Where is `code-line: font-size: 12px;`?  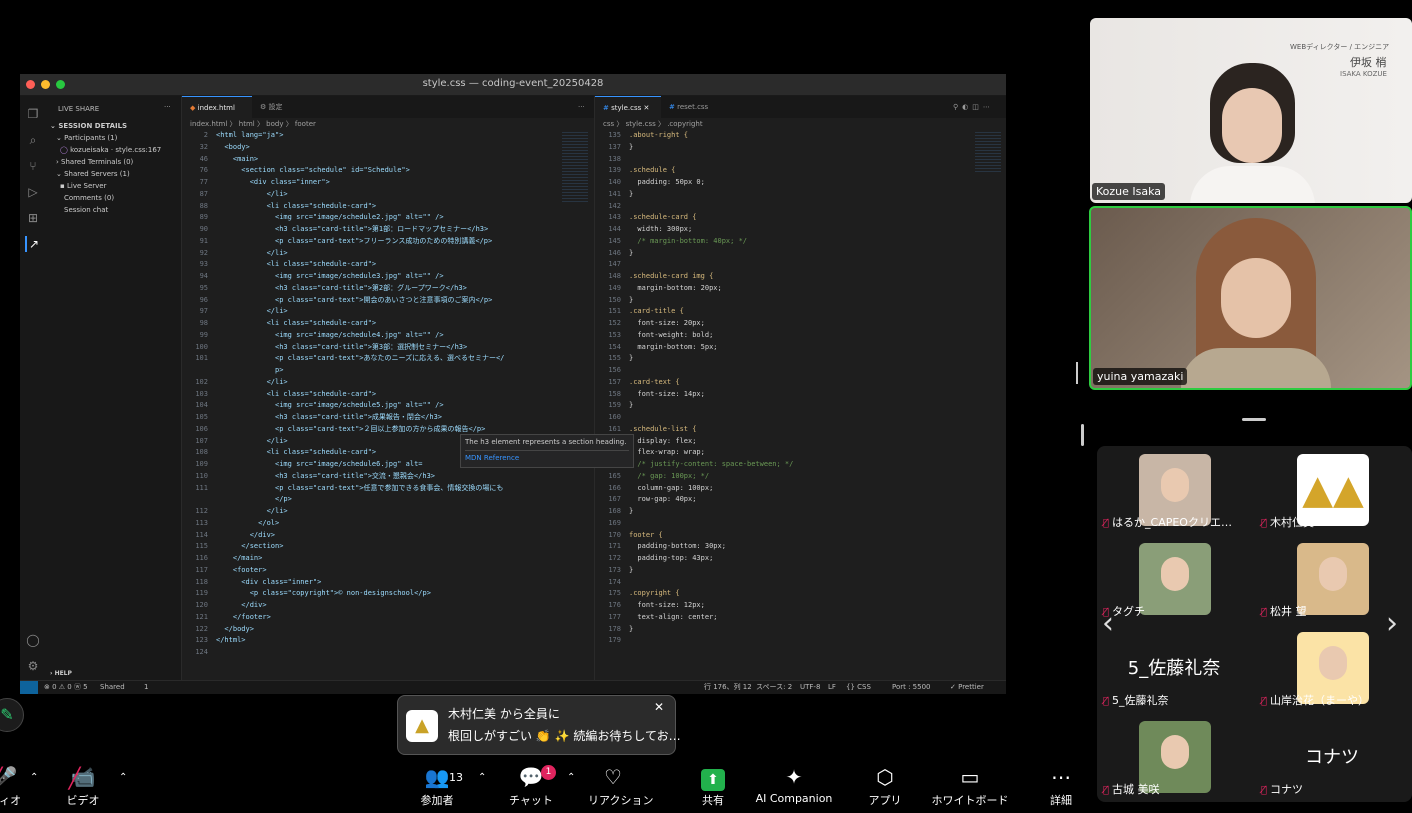
code-line: font-size: 12px; is located at coordinates (666, 606).